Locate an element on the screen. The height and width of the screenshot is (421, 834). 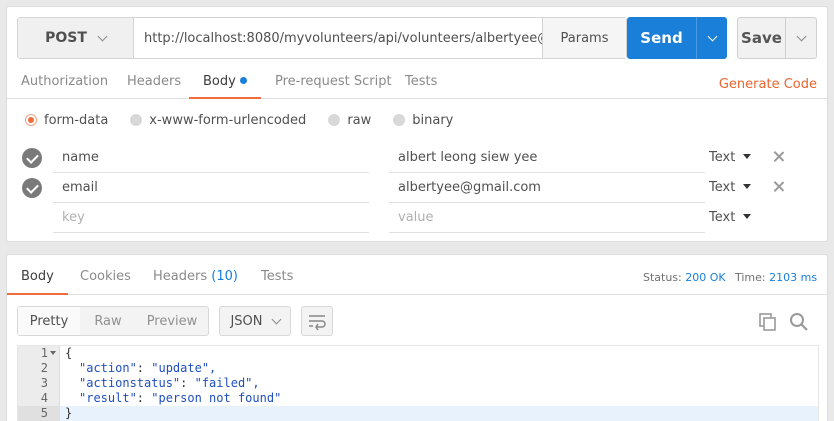
form-row: email albertyee@gmail.com Text is located at coordinates (419, 188).